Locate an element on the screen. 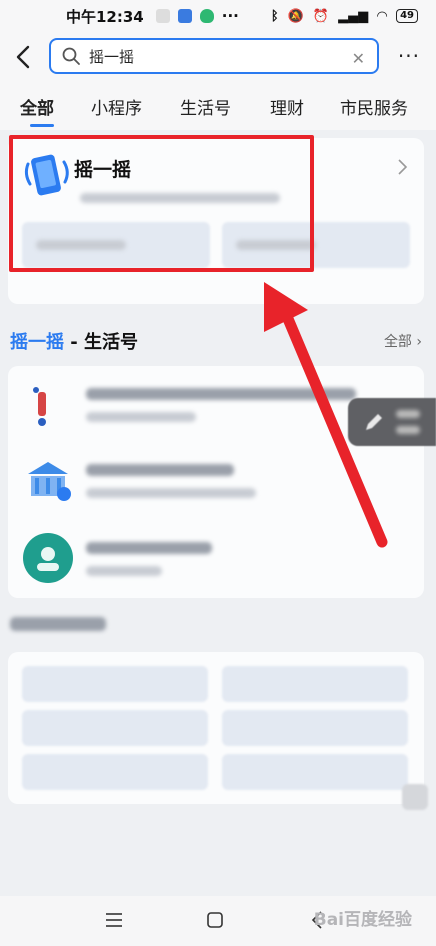  shield-icon is located at coordinates (206, 16).